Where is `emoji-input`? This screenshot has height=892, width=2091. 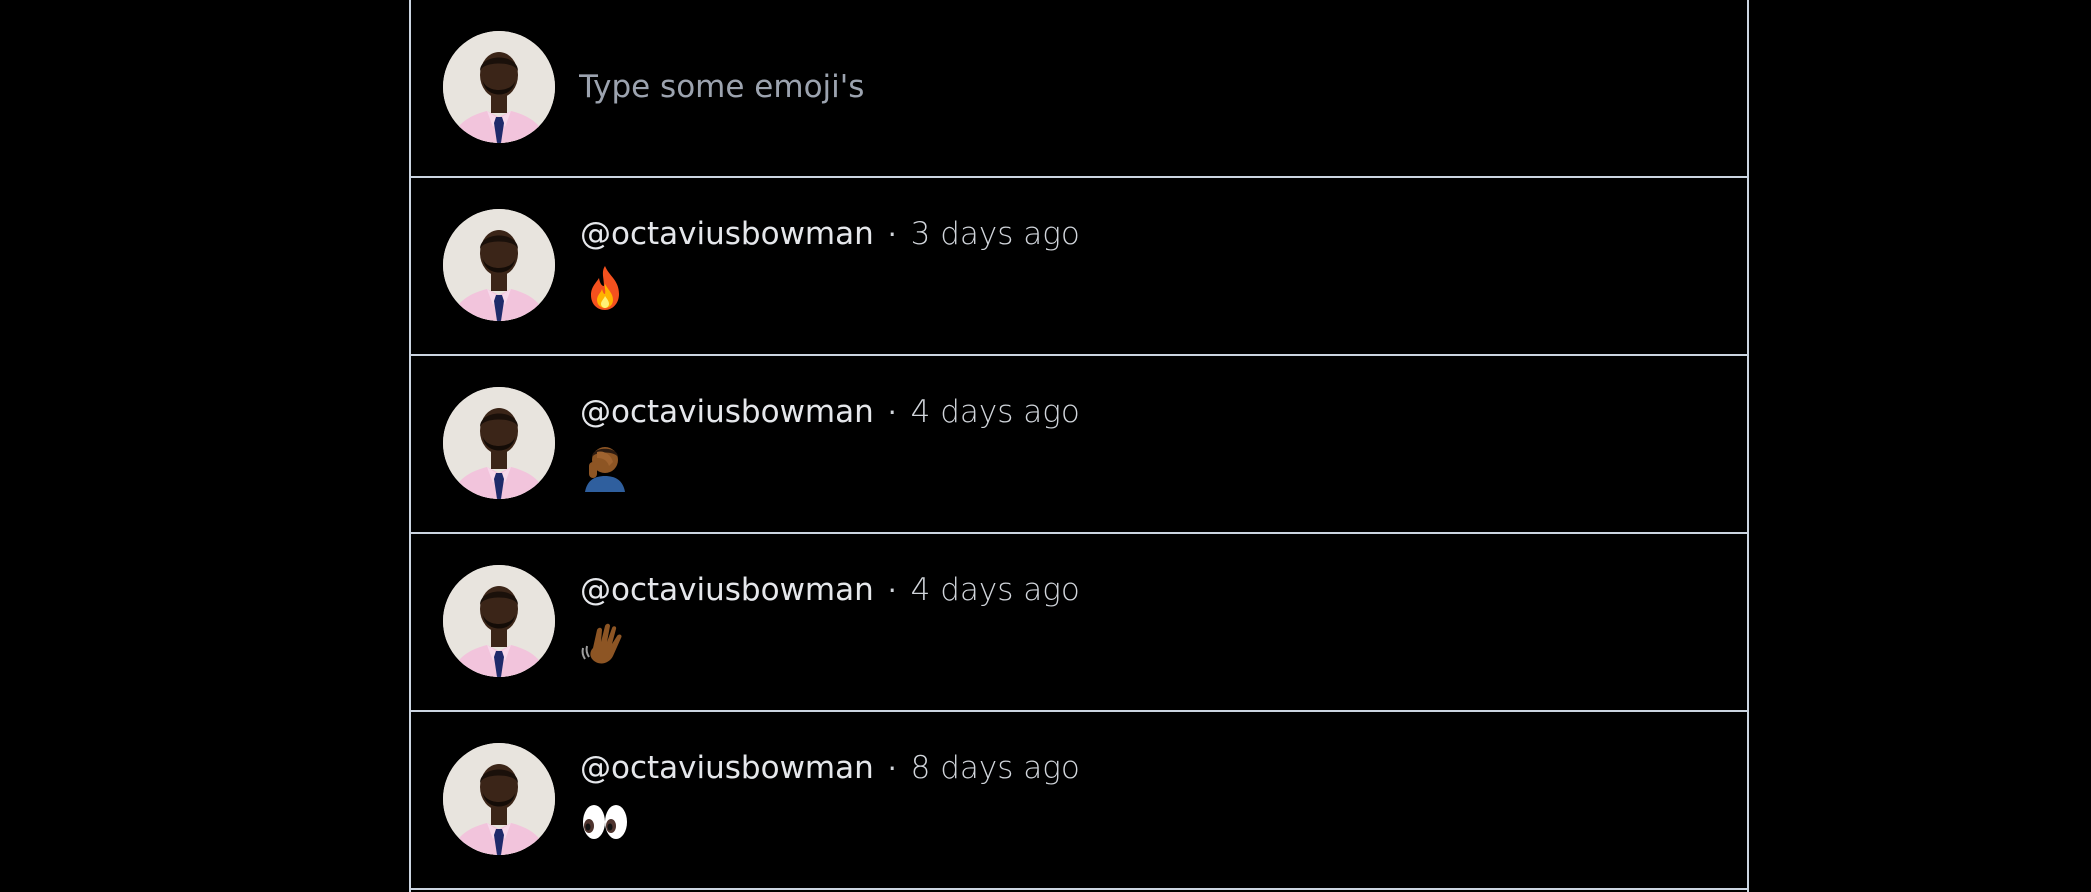 emoji-input is located at coordinates (1129, 87).